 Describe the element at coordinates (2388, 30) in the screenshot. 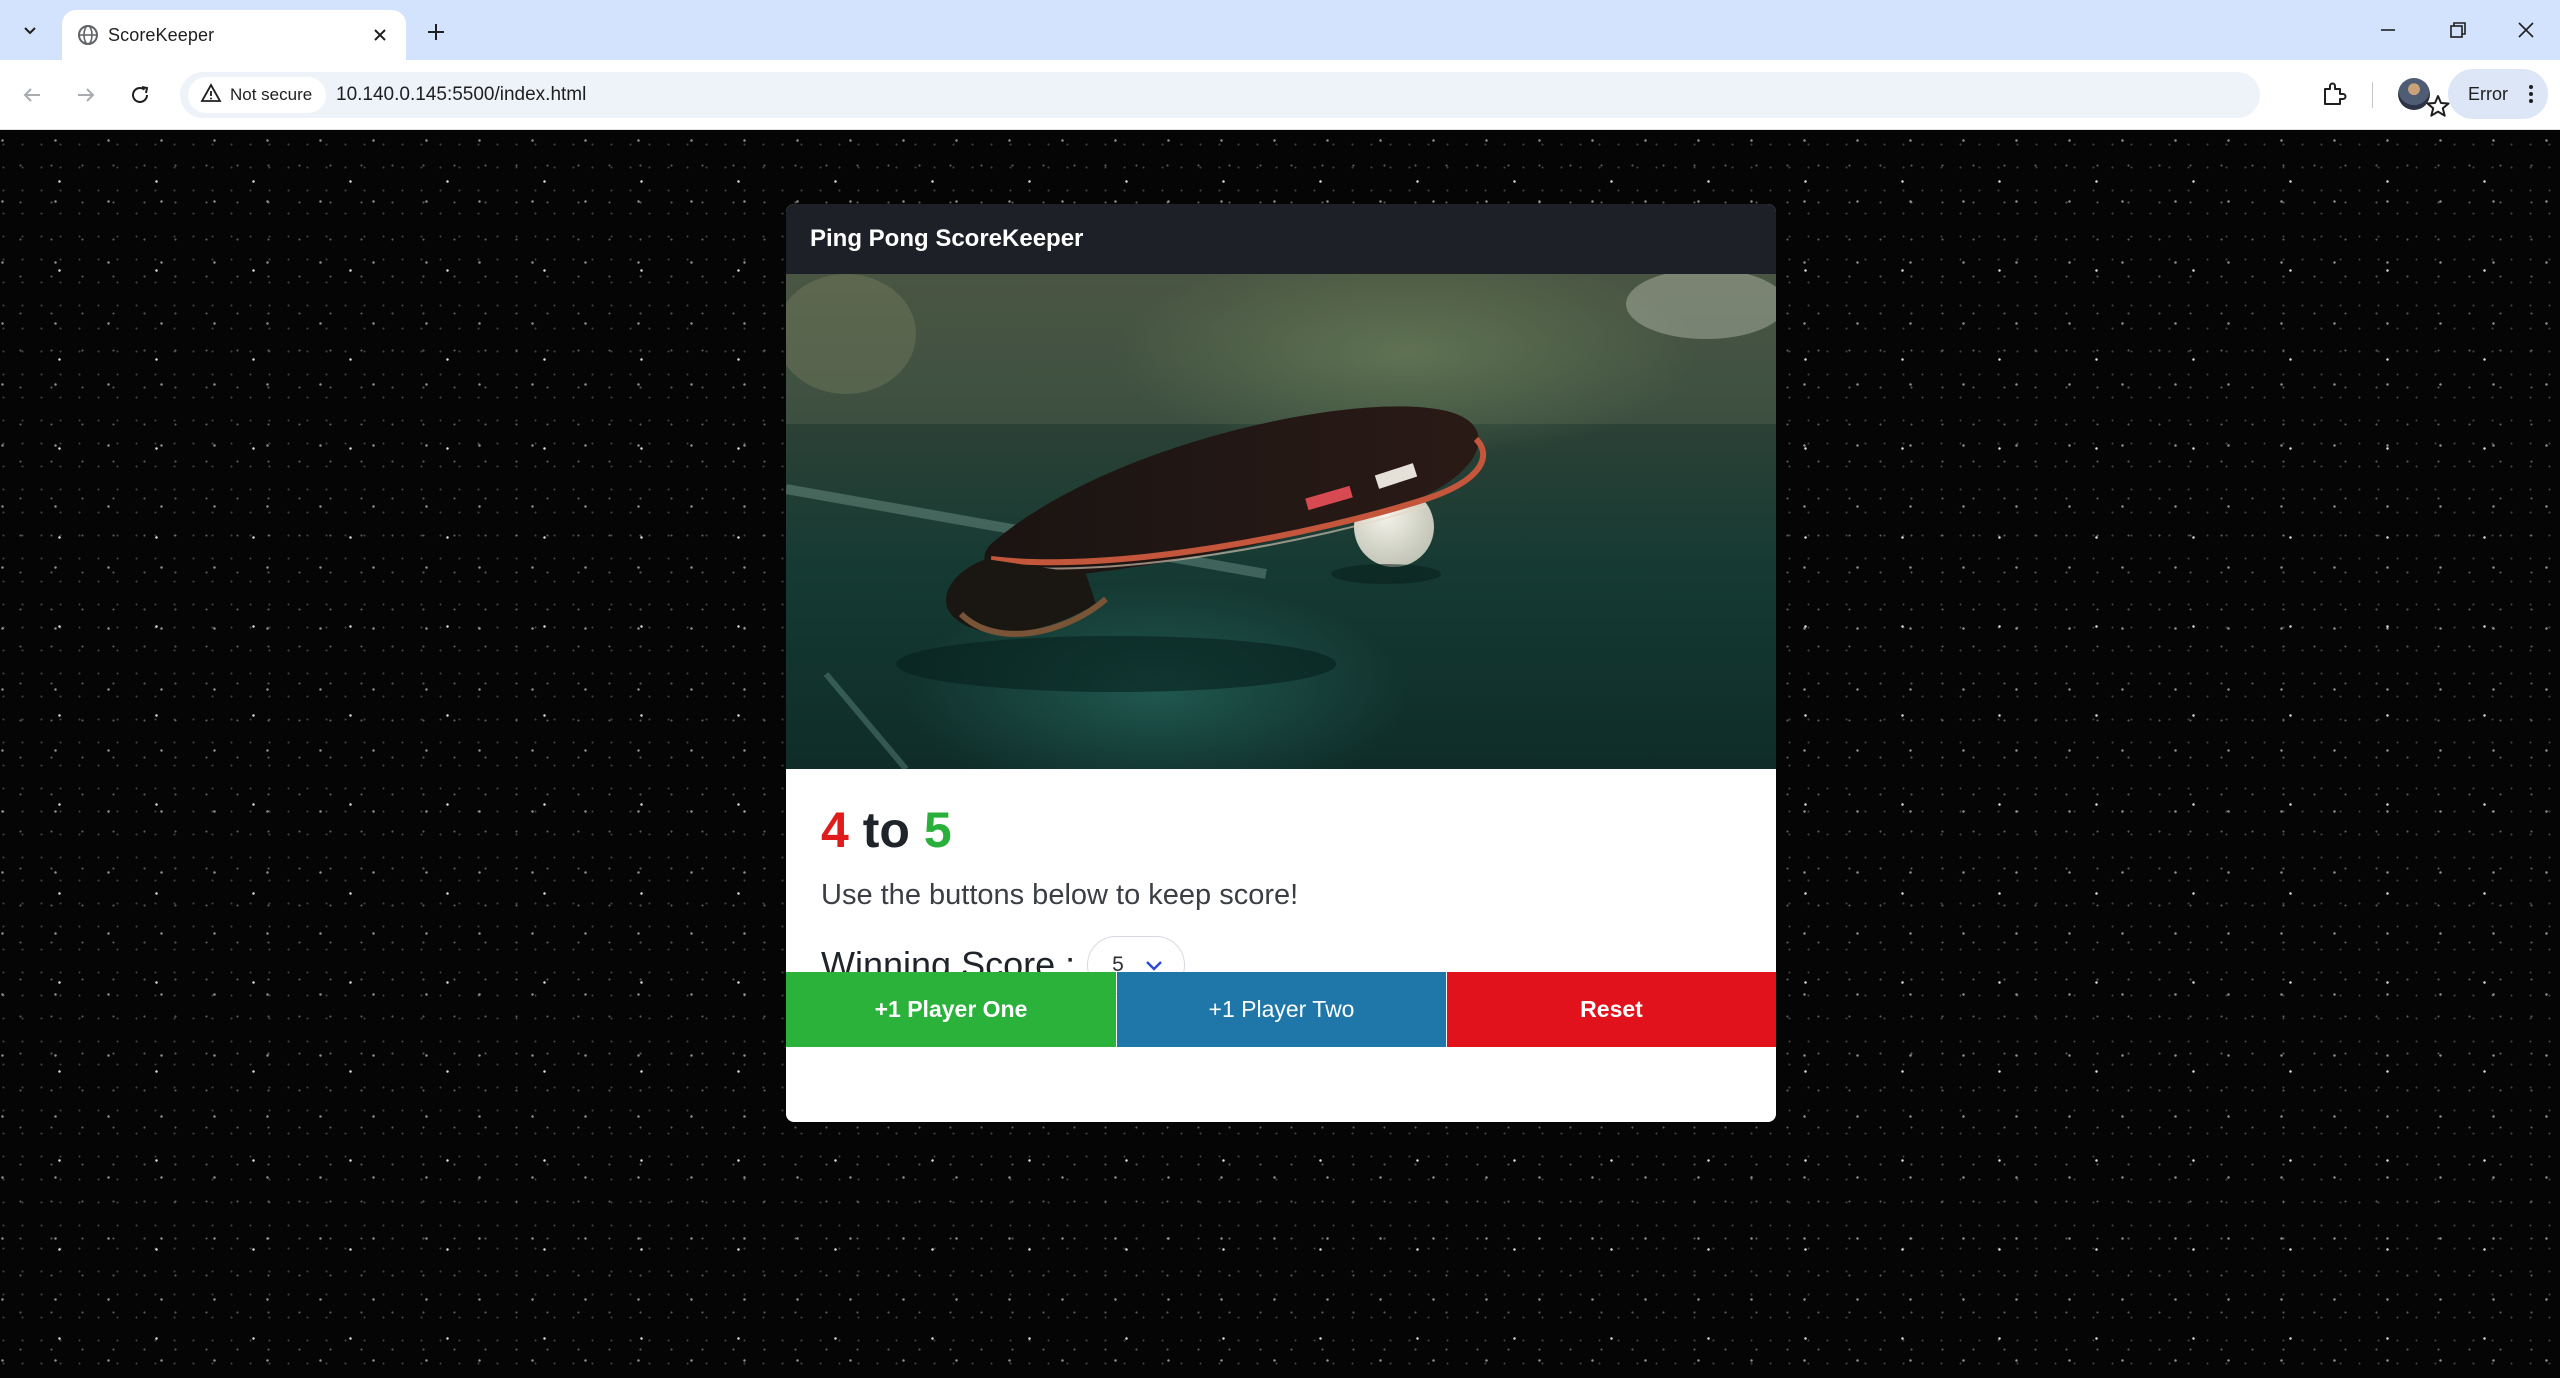

I see `minimize-icon` at that location.